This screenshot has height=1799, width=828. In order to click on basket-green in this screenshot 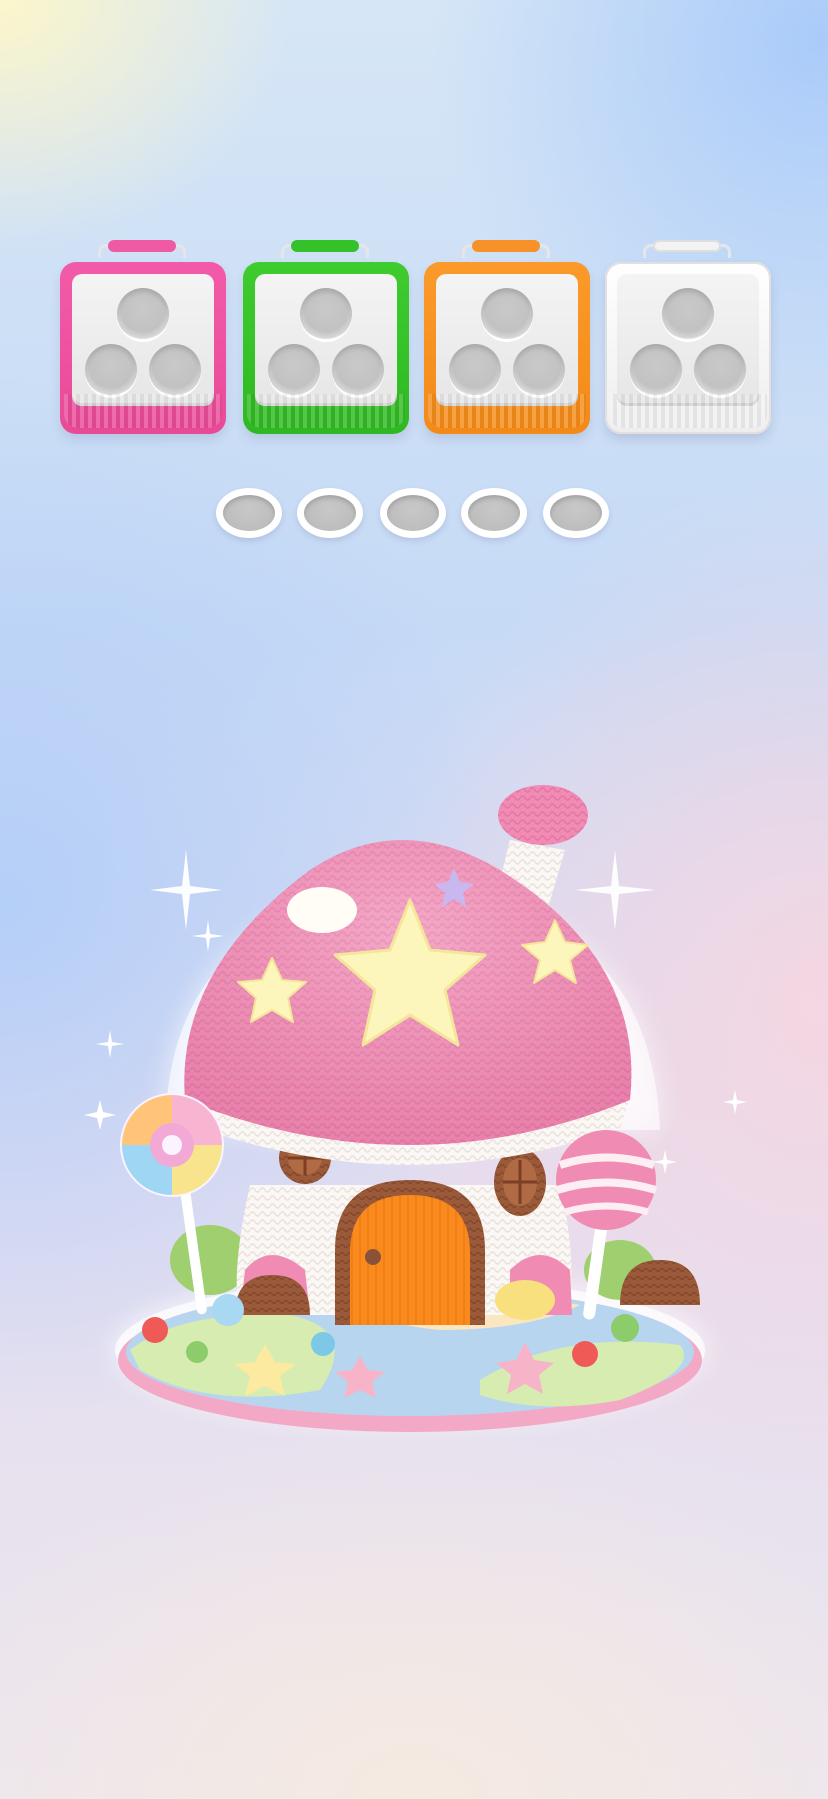, I will do `click(326, 338)`.